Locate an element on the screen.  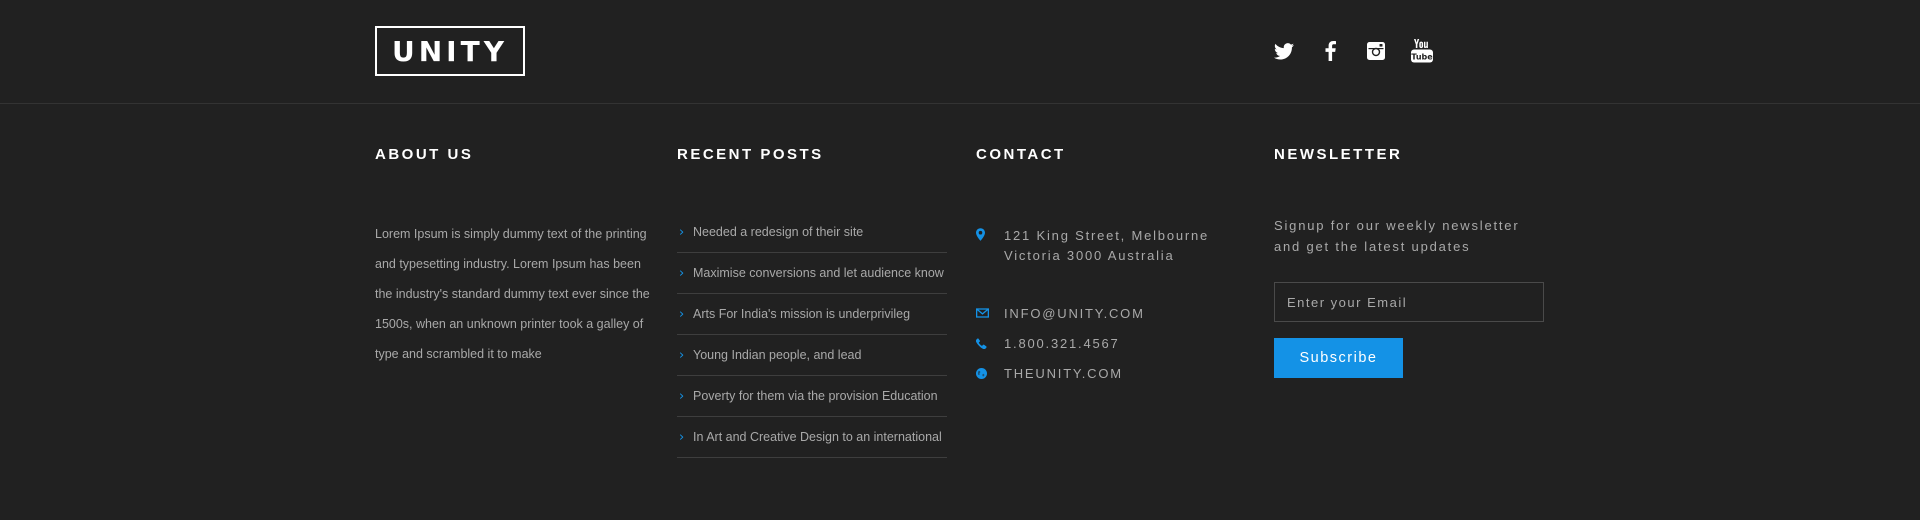
website-link: THEUNITY.COM is located at coordinates (1063, 374).